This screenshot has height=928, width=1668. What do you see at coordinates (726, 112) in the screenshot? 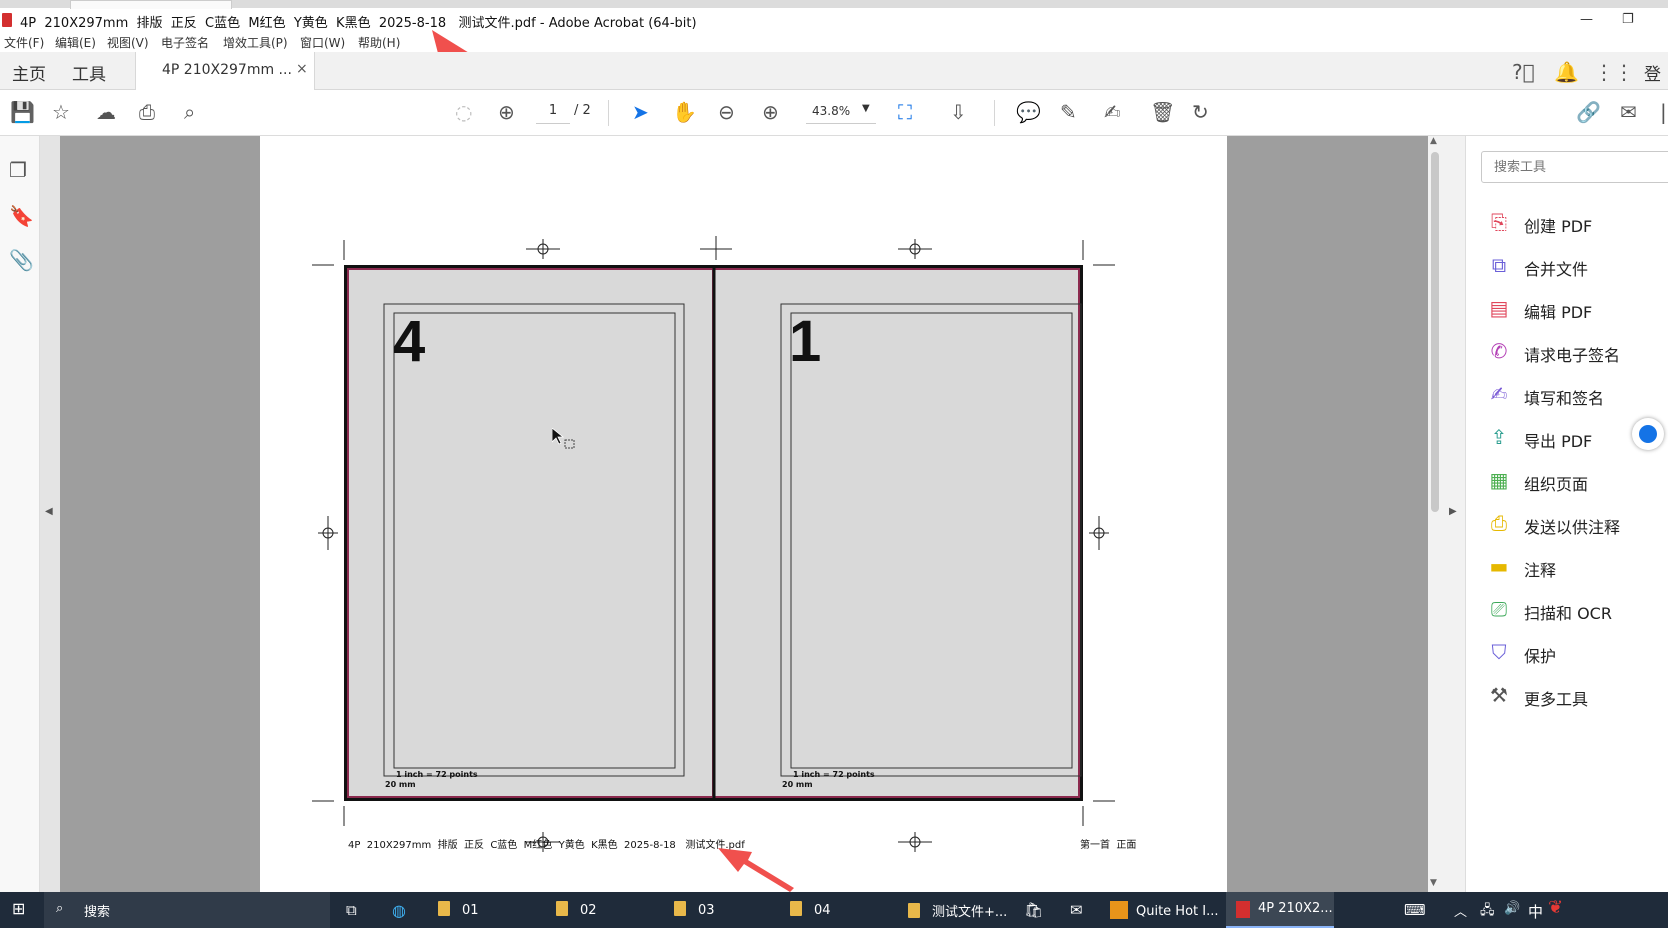
I see `zoom-out-icon: ⊖` at bounding box center [726, 112].